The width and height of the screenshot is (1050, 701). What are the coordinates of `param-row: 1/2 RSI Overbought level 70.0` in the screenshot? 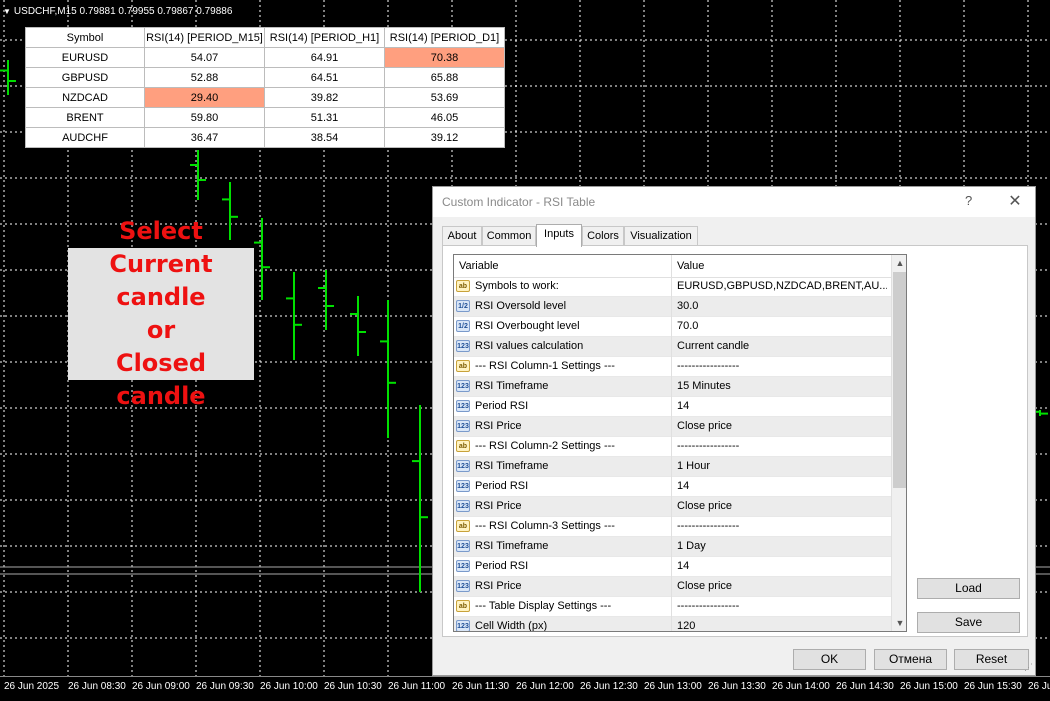 It's located at (672, 327).